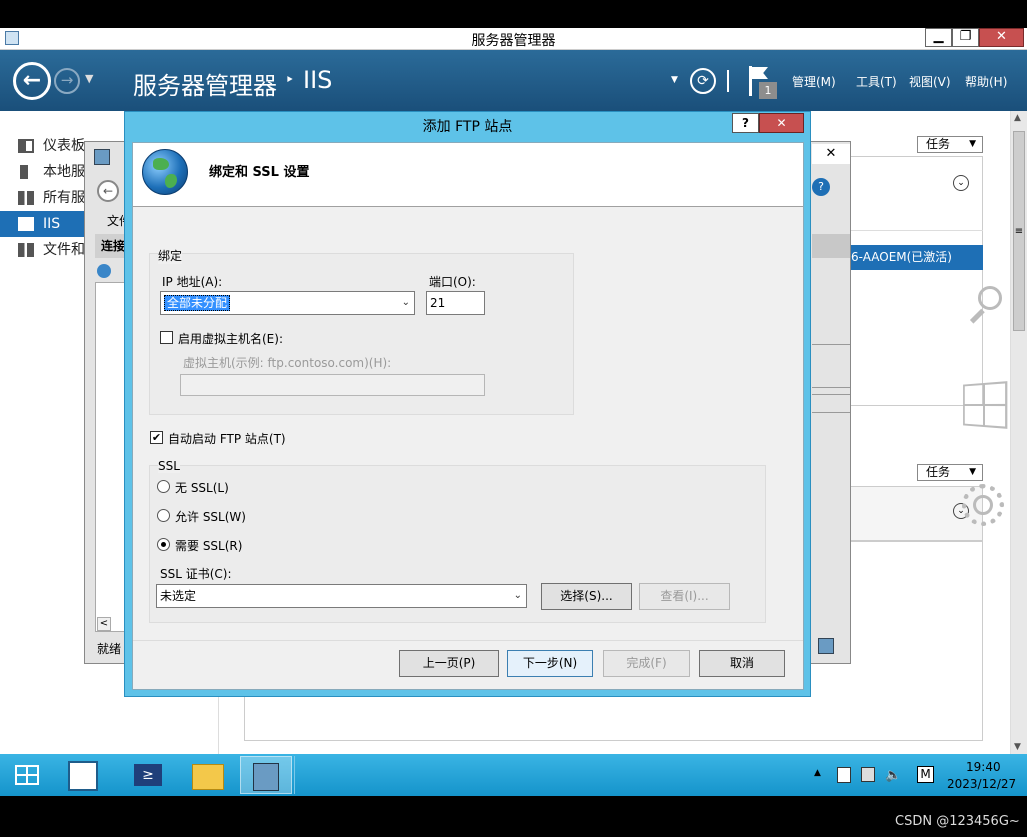 The width and height of the screenshot is (1027, 837). Describe the element at coordinates (728, 81) in the screenshot. I see `header-divider` at that location.